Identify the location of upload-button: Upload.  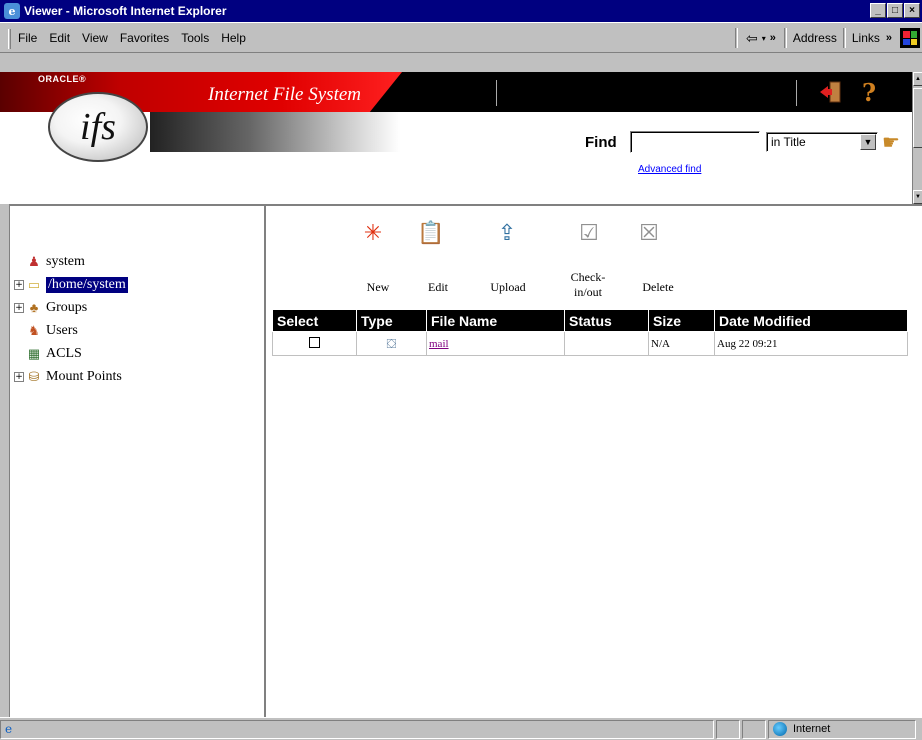
(508, 287).